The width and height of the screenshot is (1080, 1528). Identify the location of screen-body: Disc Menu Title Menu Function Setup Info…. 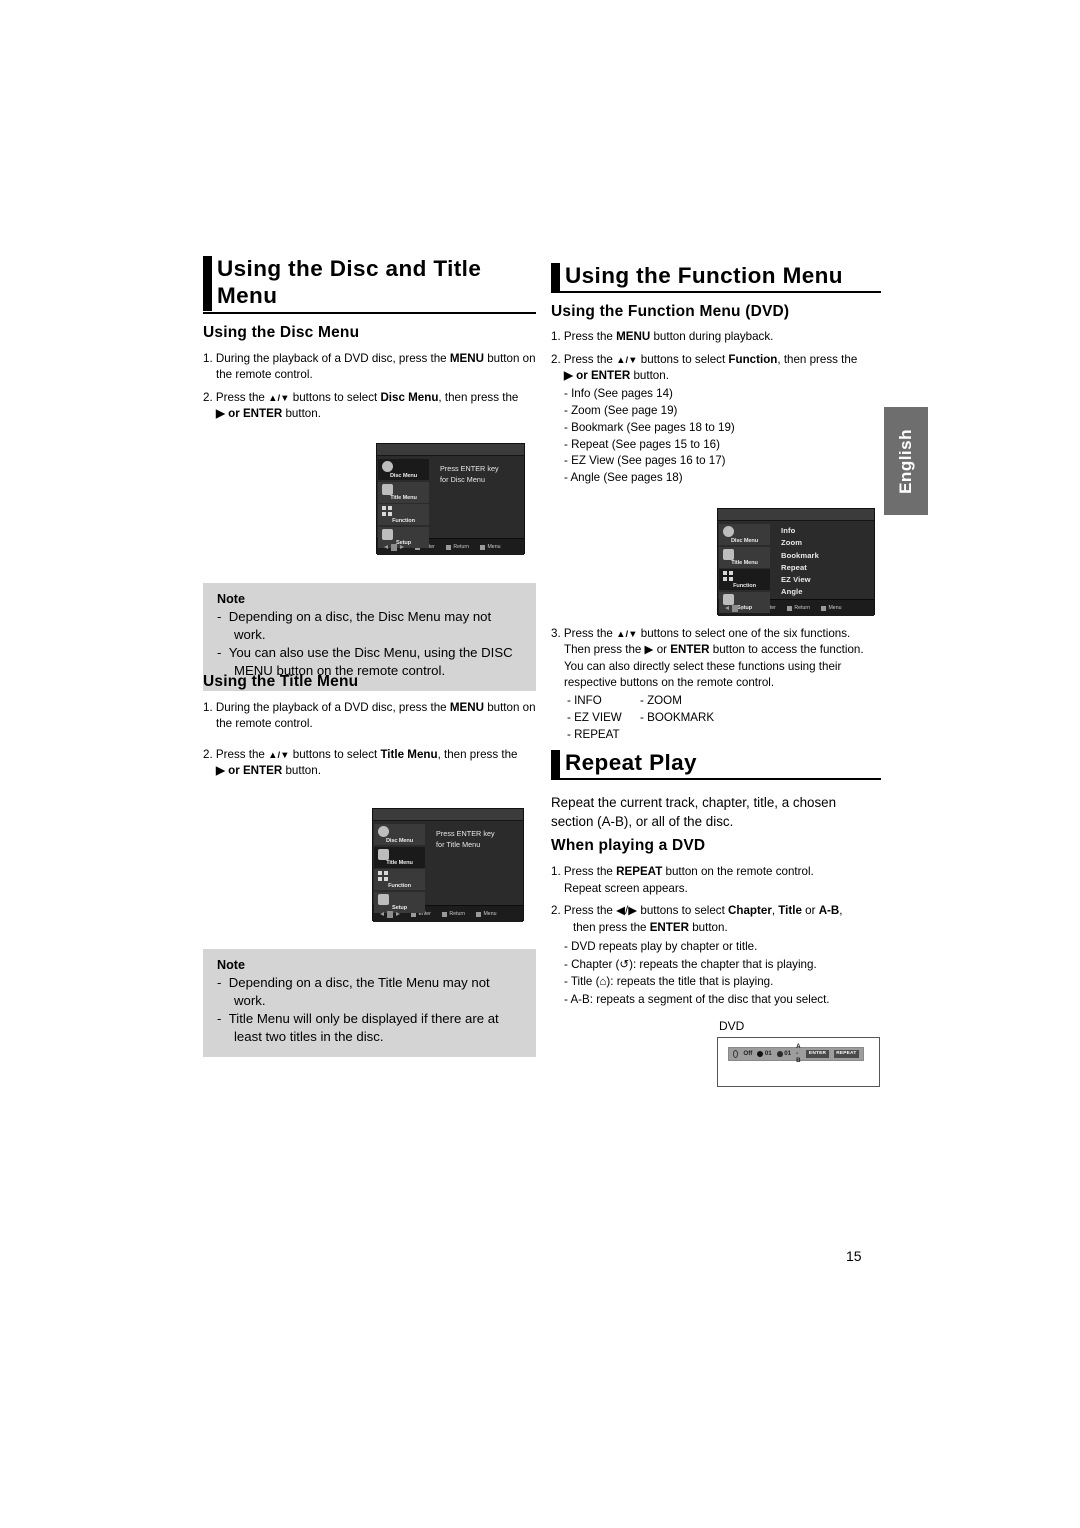
(796, 567).